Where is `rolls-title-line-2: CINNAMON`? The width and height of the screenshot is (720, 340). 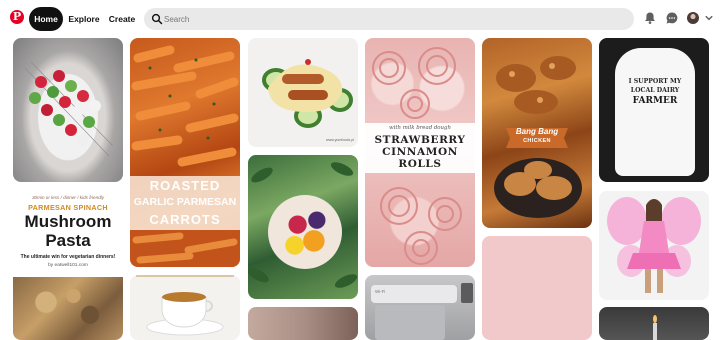
rolls-title-line-2: CINNAMON is located at coordinates (420, 152).